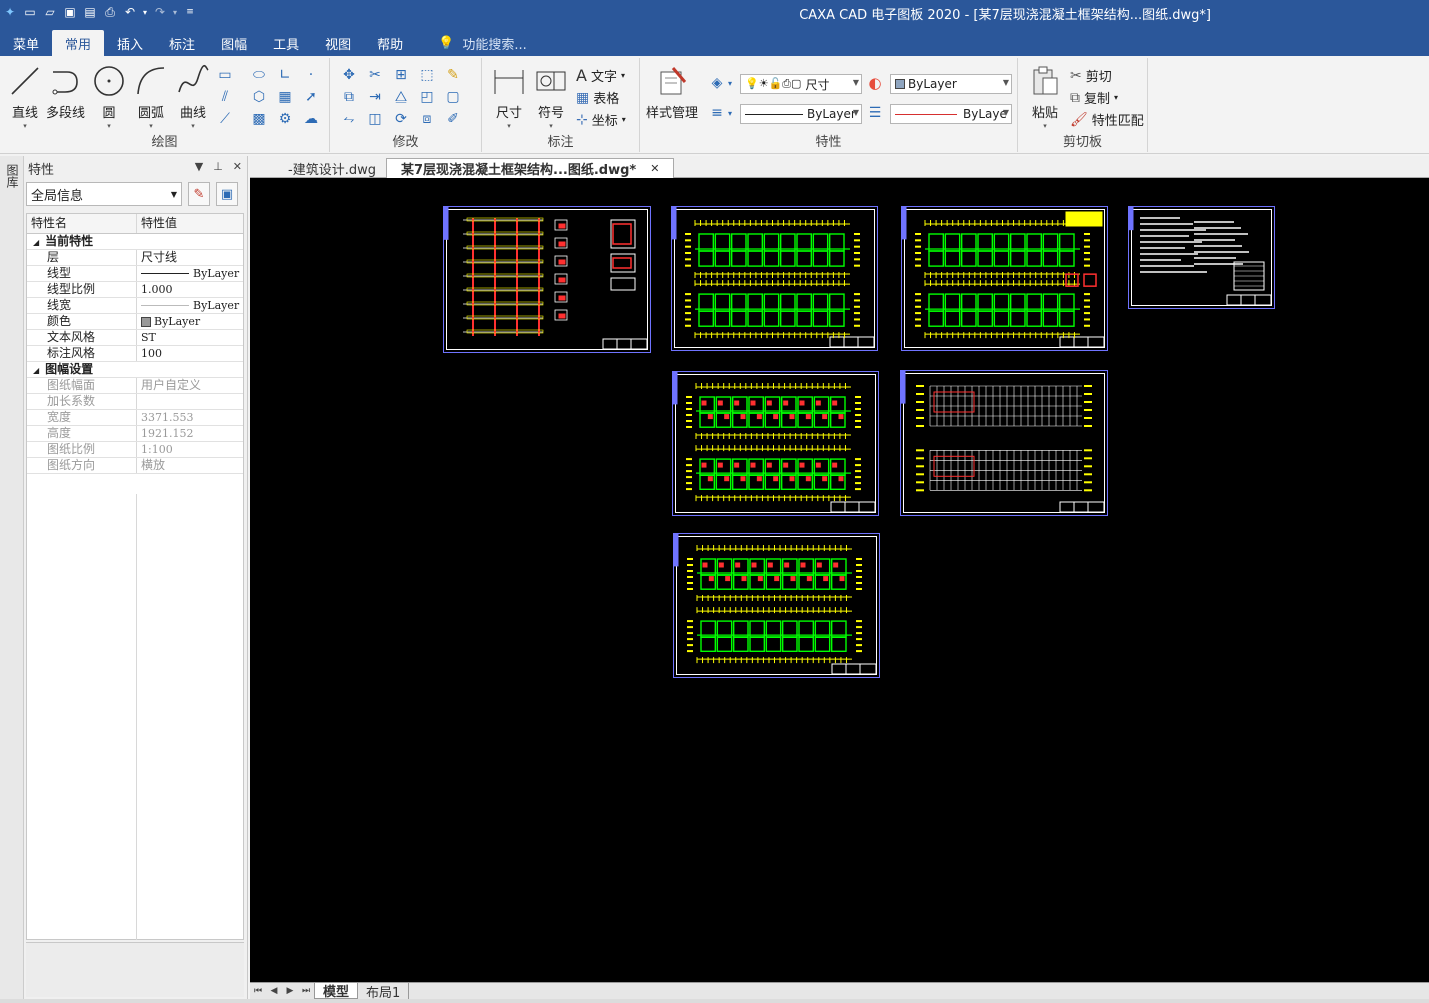 This screenshot has width=1429, height=1003. Describe the element at coordinates (50, 12) in the screenshot. I see `open-file-icon: ▱` at that location.